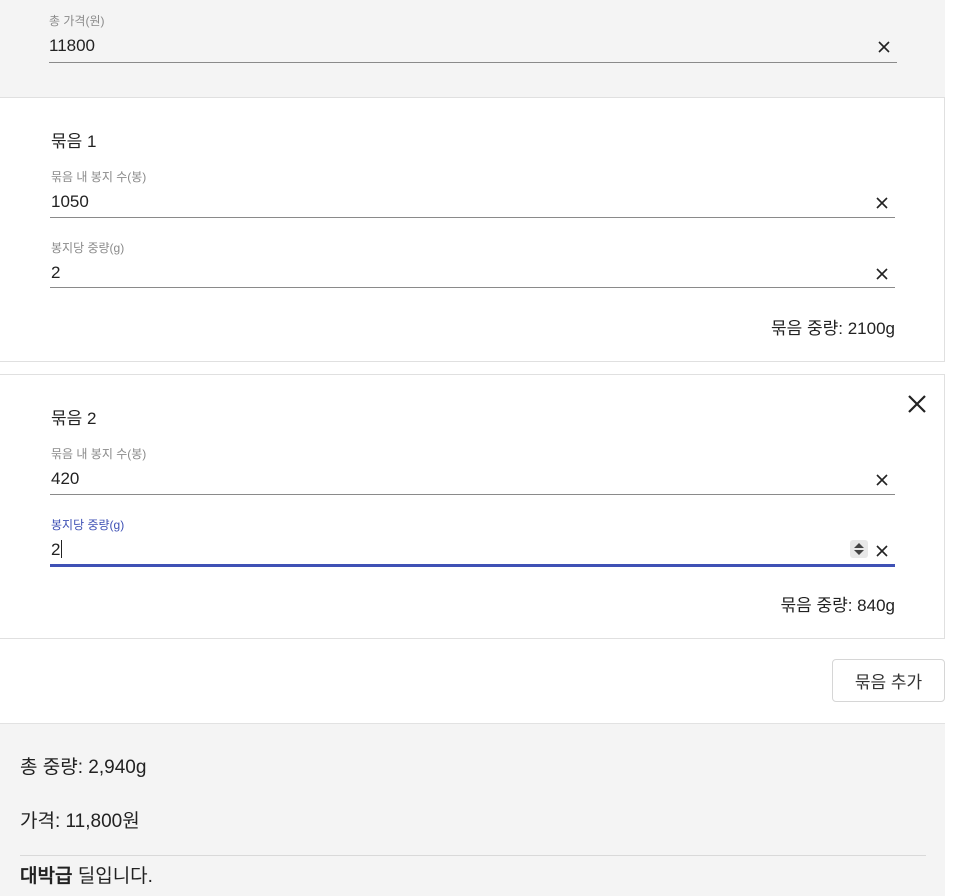  What do you see at coordinates (472, 49) in the screenshot?
I see `total-price-panel: 총 가격(원) 11800` at bounding box center [472, 49].